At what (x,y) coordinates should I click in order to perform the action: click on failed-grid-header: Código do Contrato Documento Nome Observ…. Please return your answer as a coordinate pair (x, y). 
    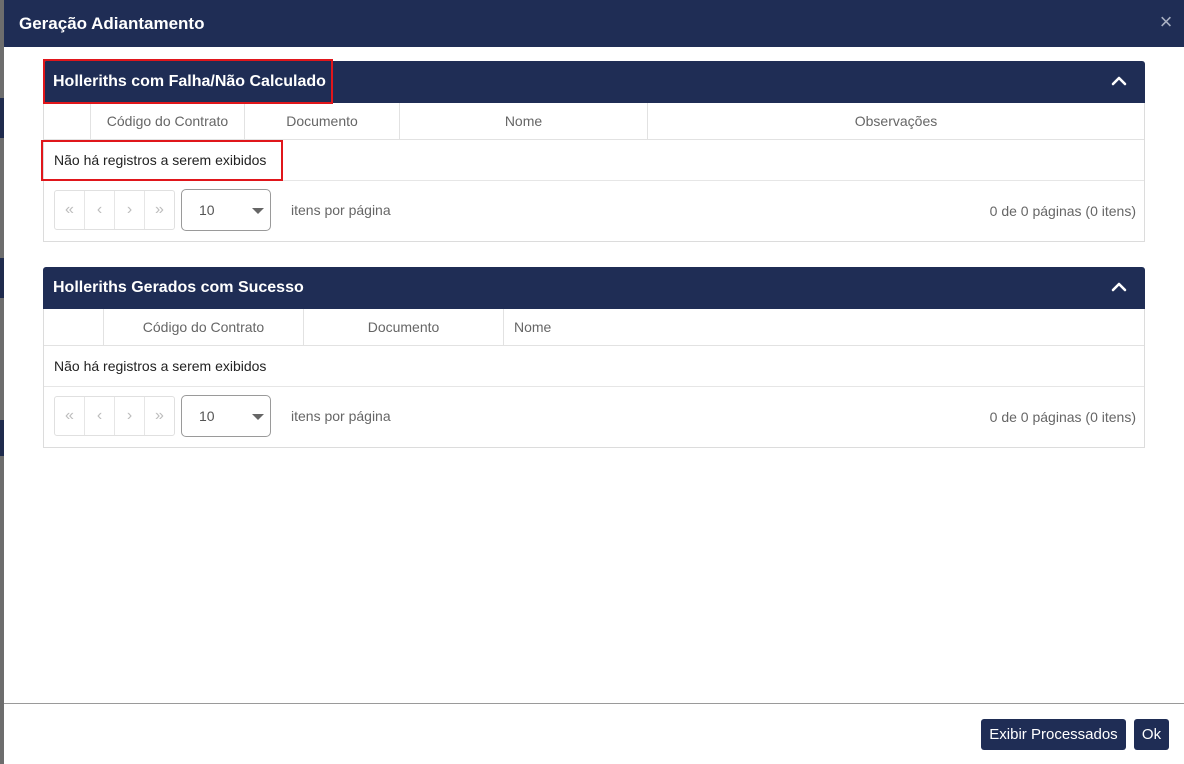
    Looking at the image, I should click on (594, 121).